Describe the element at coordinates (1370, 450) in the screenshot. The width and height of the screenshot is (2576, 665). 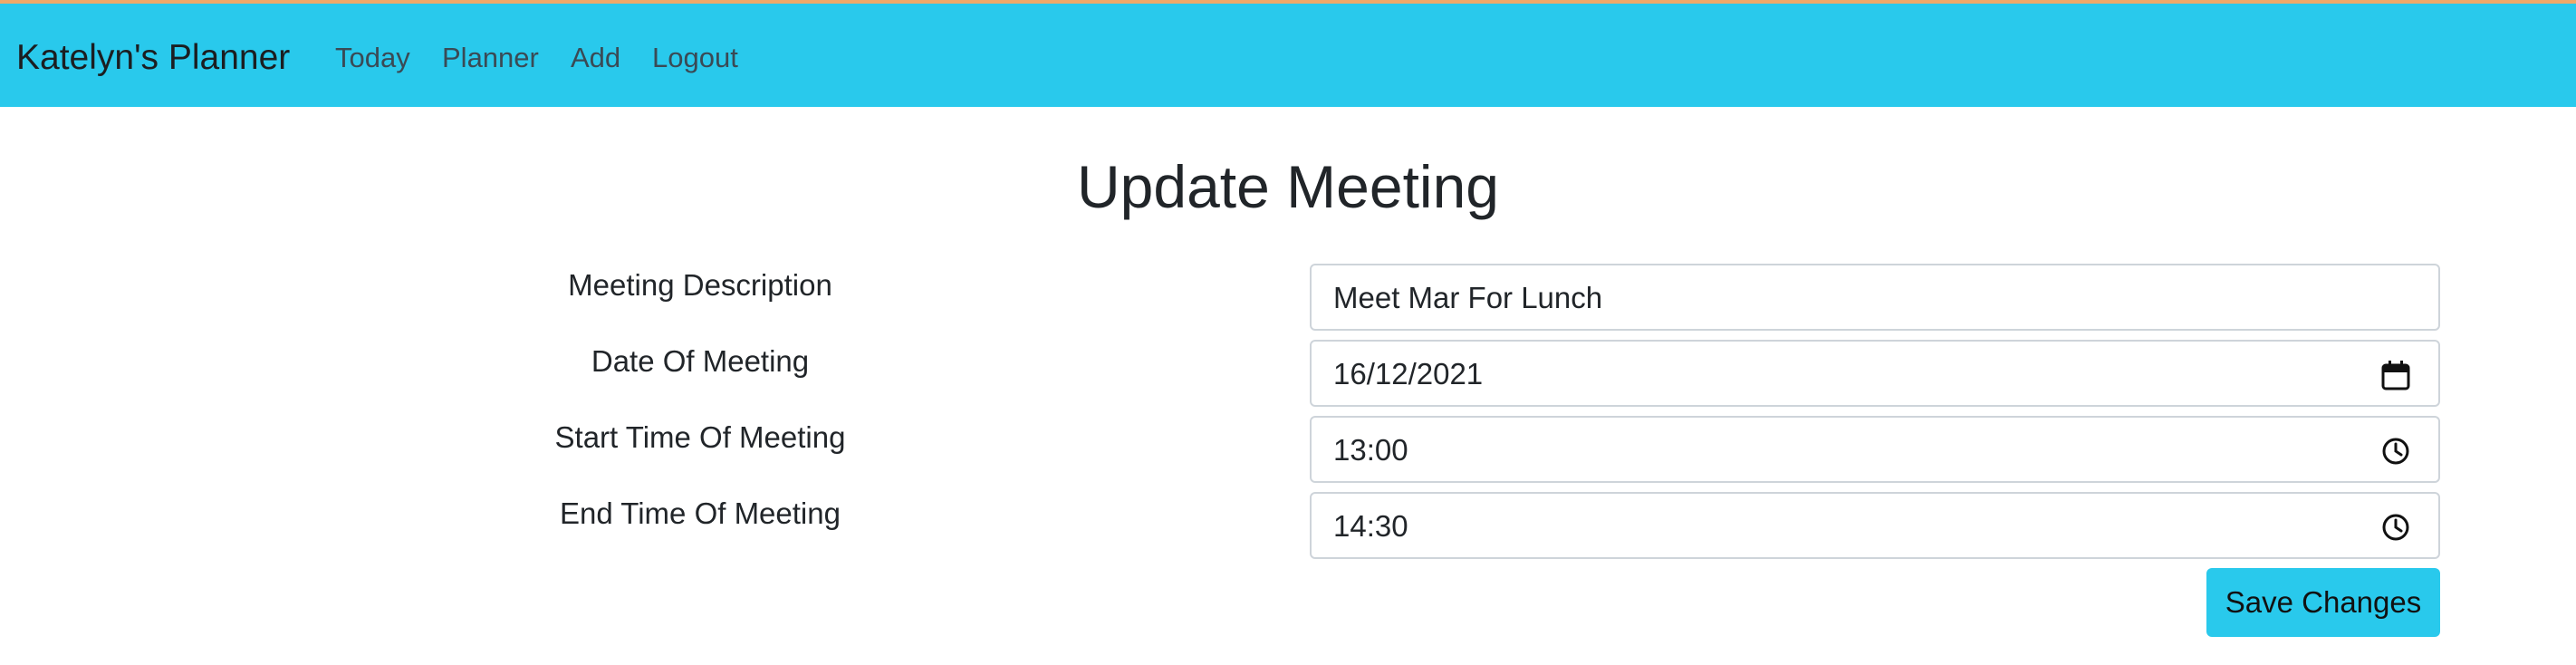
I see `start-time-value: 13:00` at that location.